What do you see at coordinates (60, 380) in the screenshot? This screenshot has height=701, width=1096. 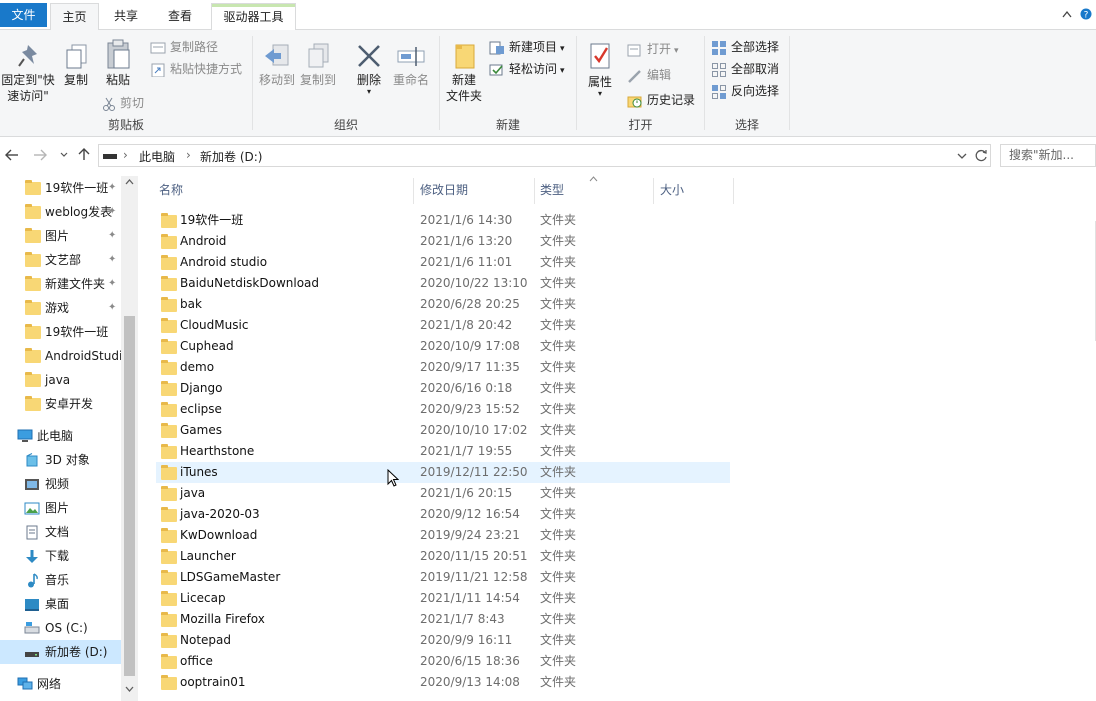 I see `nav-quick-access-item: java` at bounding box center [60, 380].